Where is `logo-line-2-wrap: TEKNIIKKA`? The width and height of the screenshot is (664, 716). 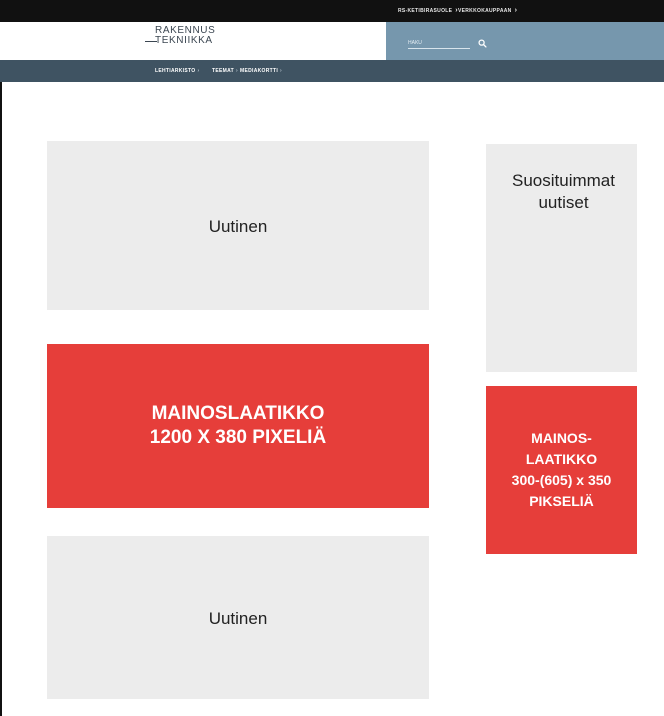 logo-line-2-wrap: TEKNIIKKA is located at coordinates (185, 41).